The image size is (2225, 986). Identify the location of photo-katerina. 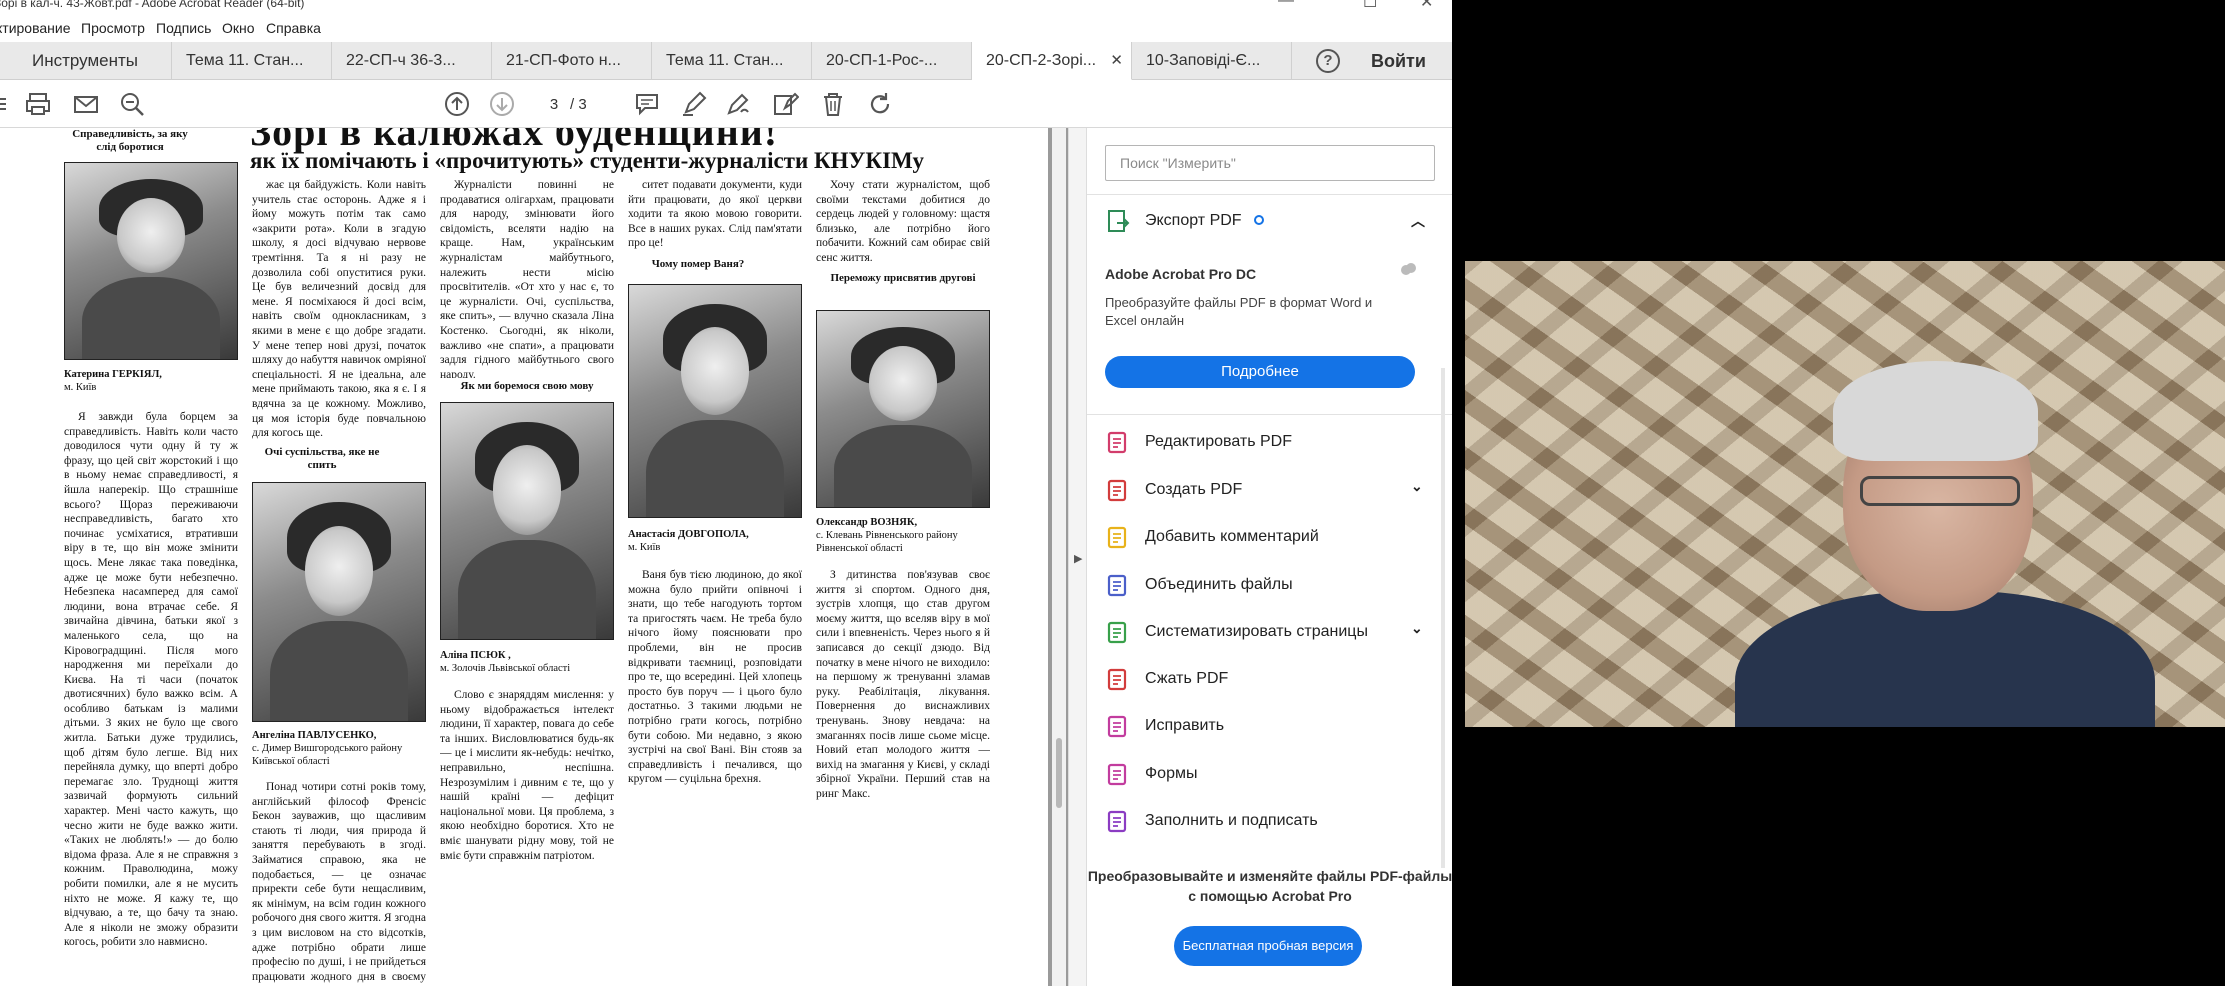
(151, 261).